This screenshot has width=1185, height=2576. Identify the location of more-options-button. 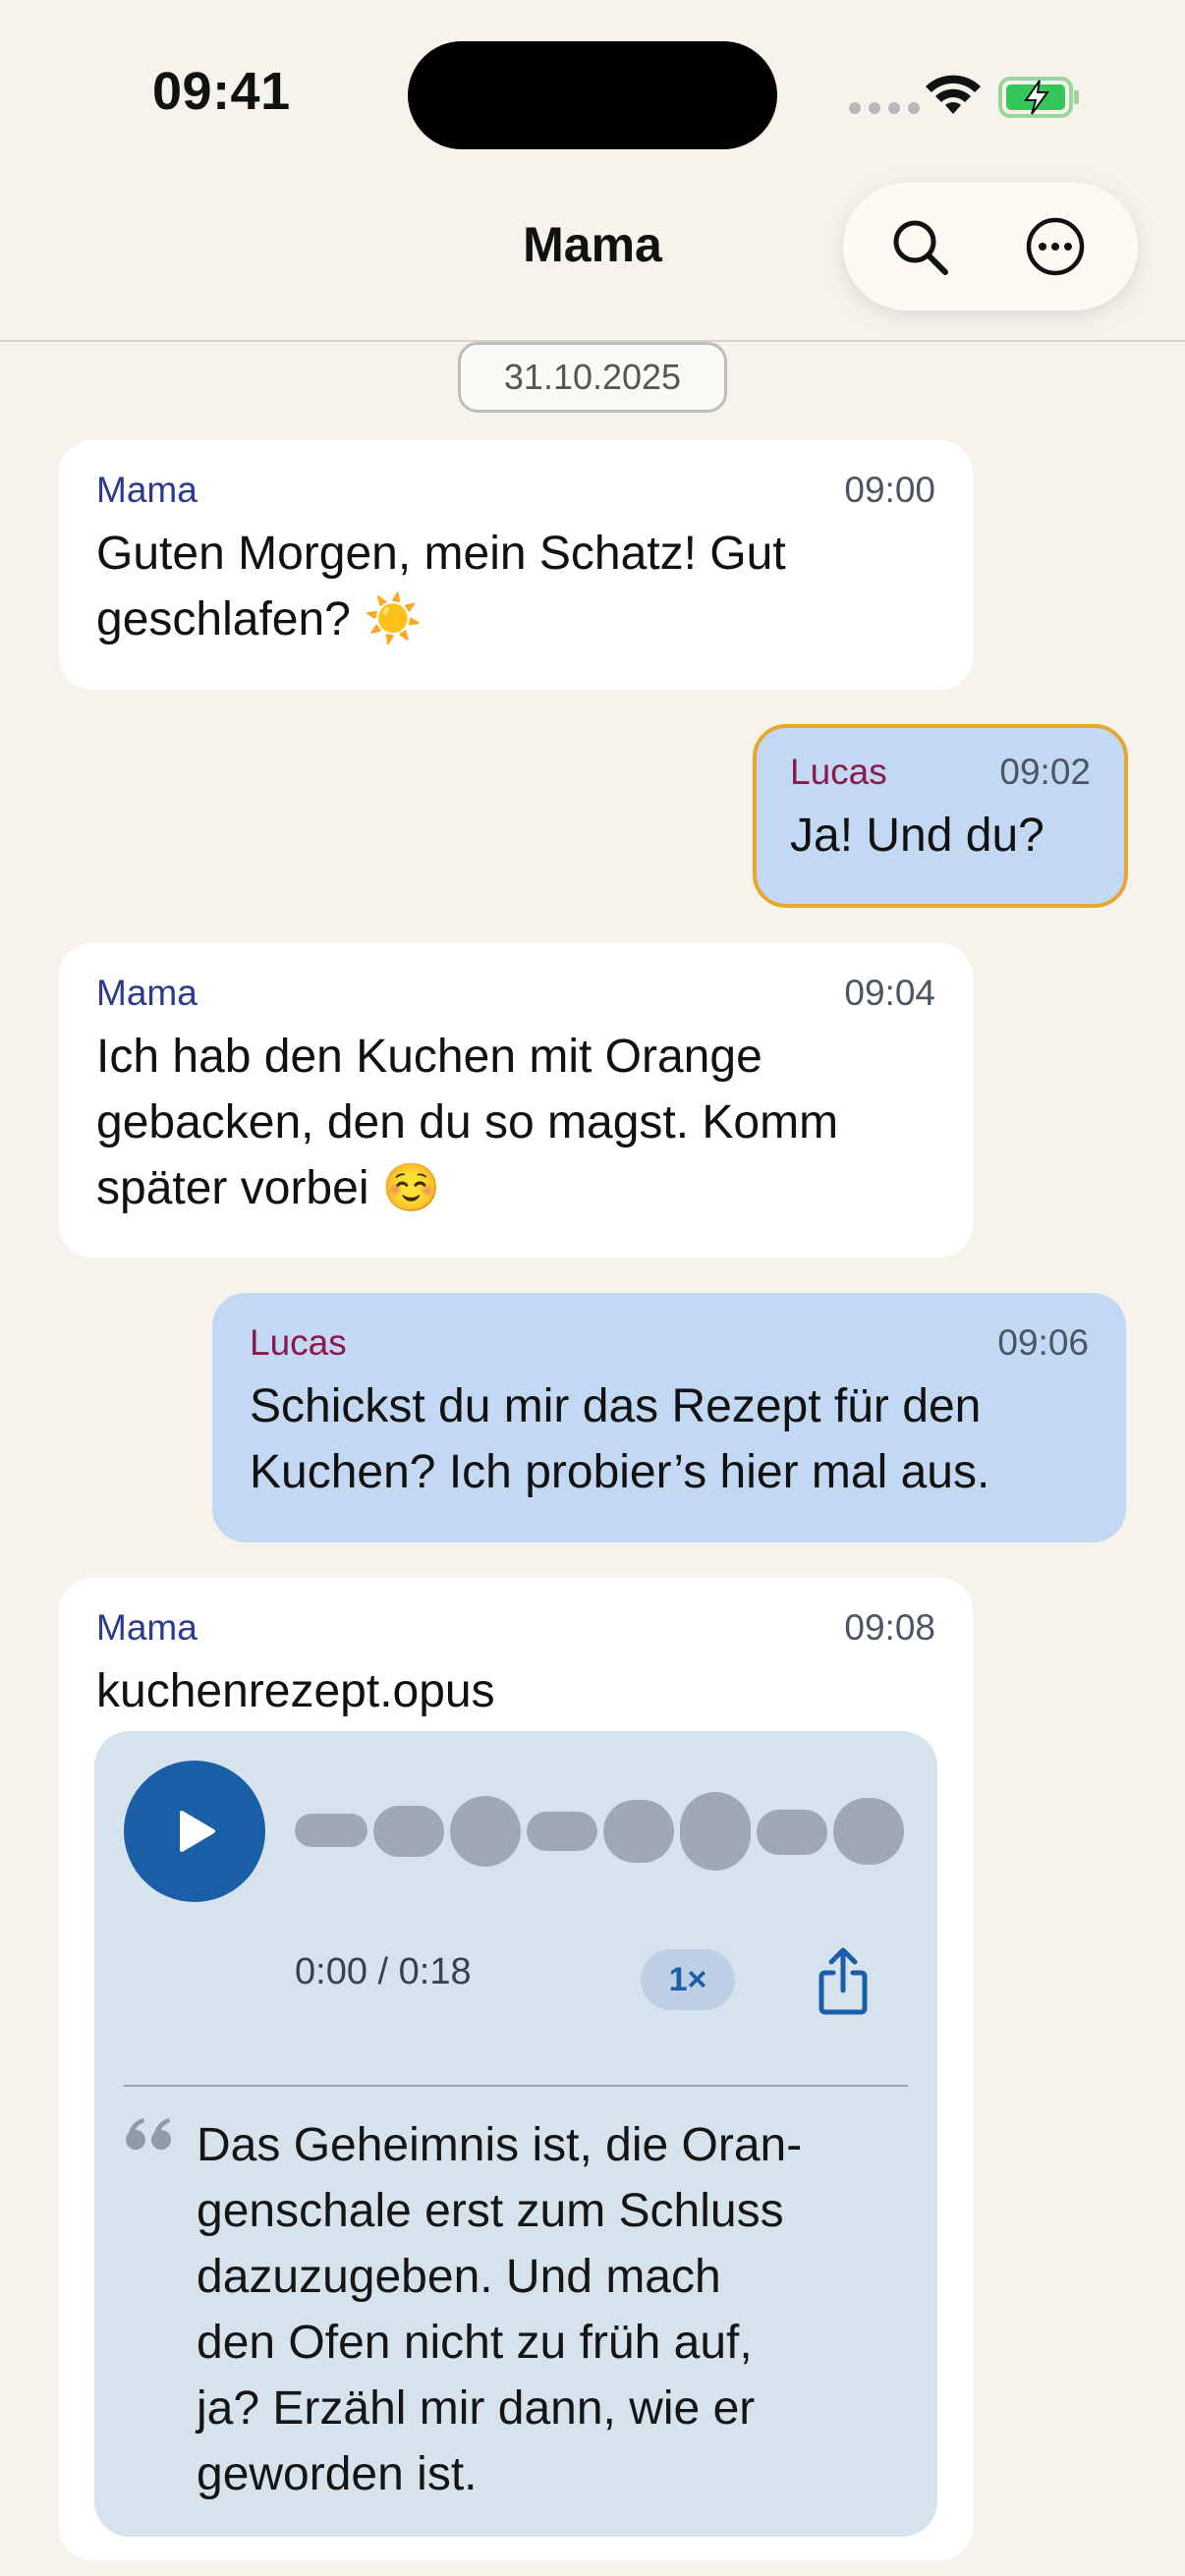
(1056, 246).